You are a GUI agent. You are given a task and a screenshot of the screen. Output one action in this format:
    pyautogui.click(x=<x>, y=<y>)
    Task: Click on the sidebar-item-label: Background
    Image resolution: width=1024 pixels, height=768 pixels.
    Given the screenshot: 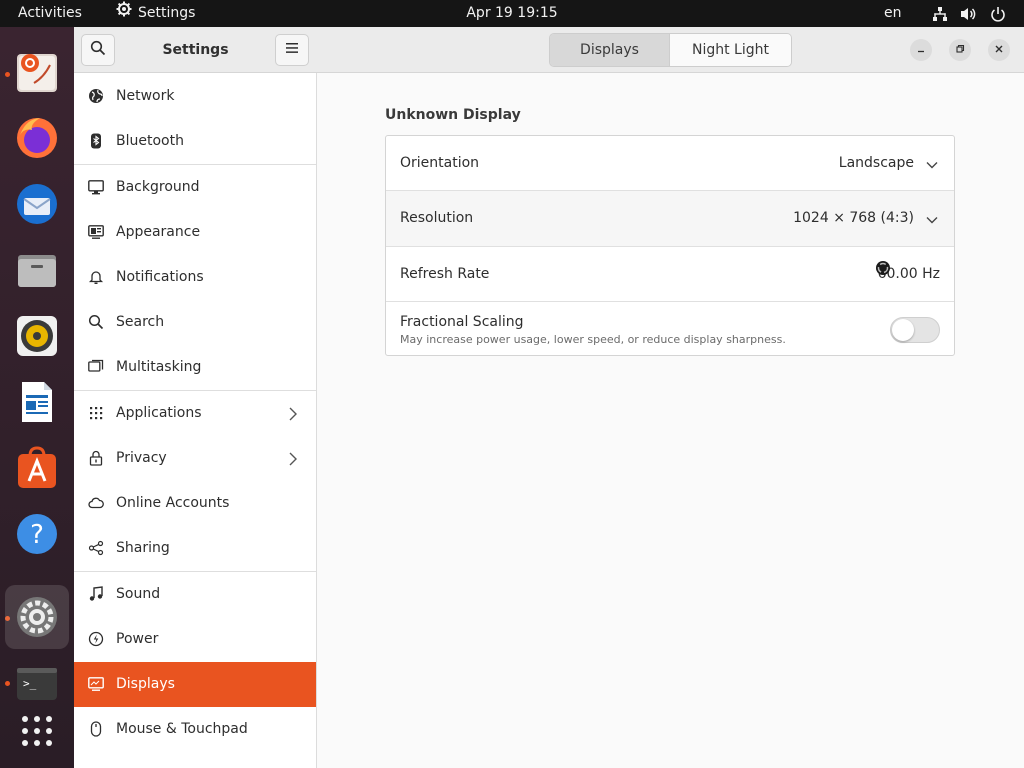 What is the action you would take?
    pyautogui.click(x=158, y=187)
    